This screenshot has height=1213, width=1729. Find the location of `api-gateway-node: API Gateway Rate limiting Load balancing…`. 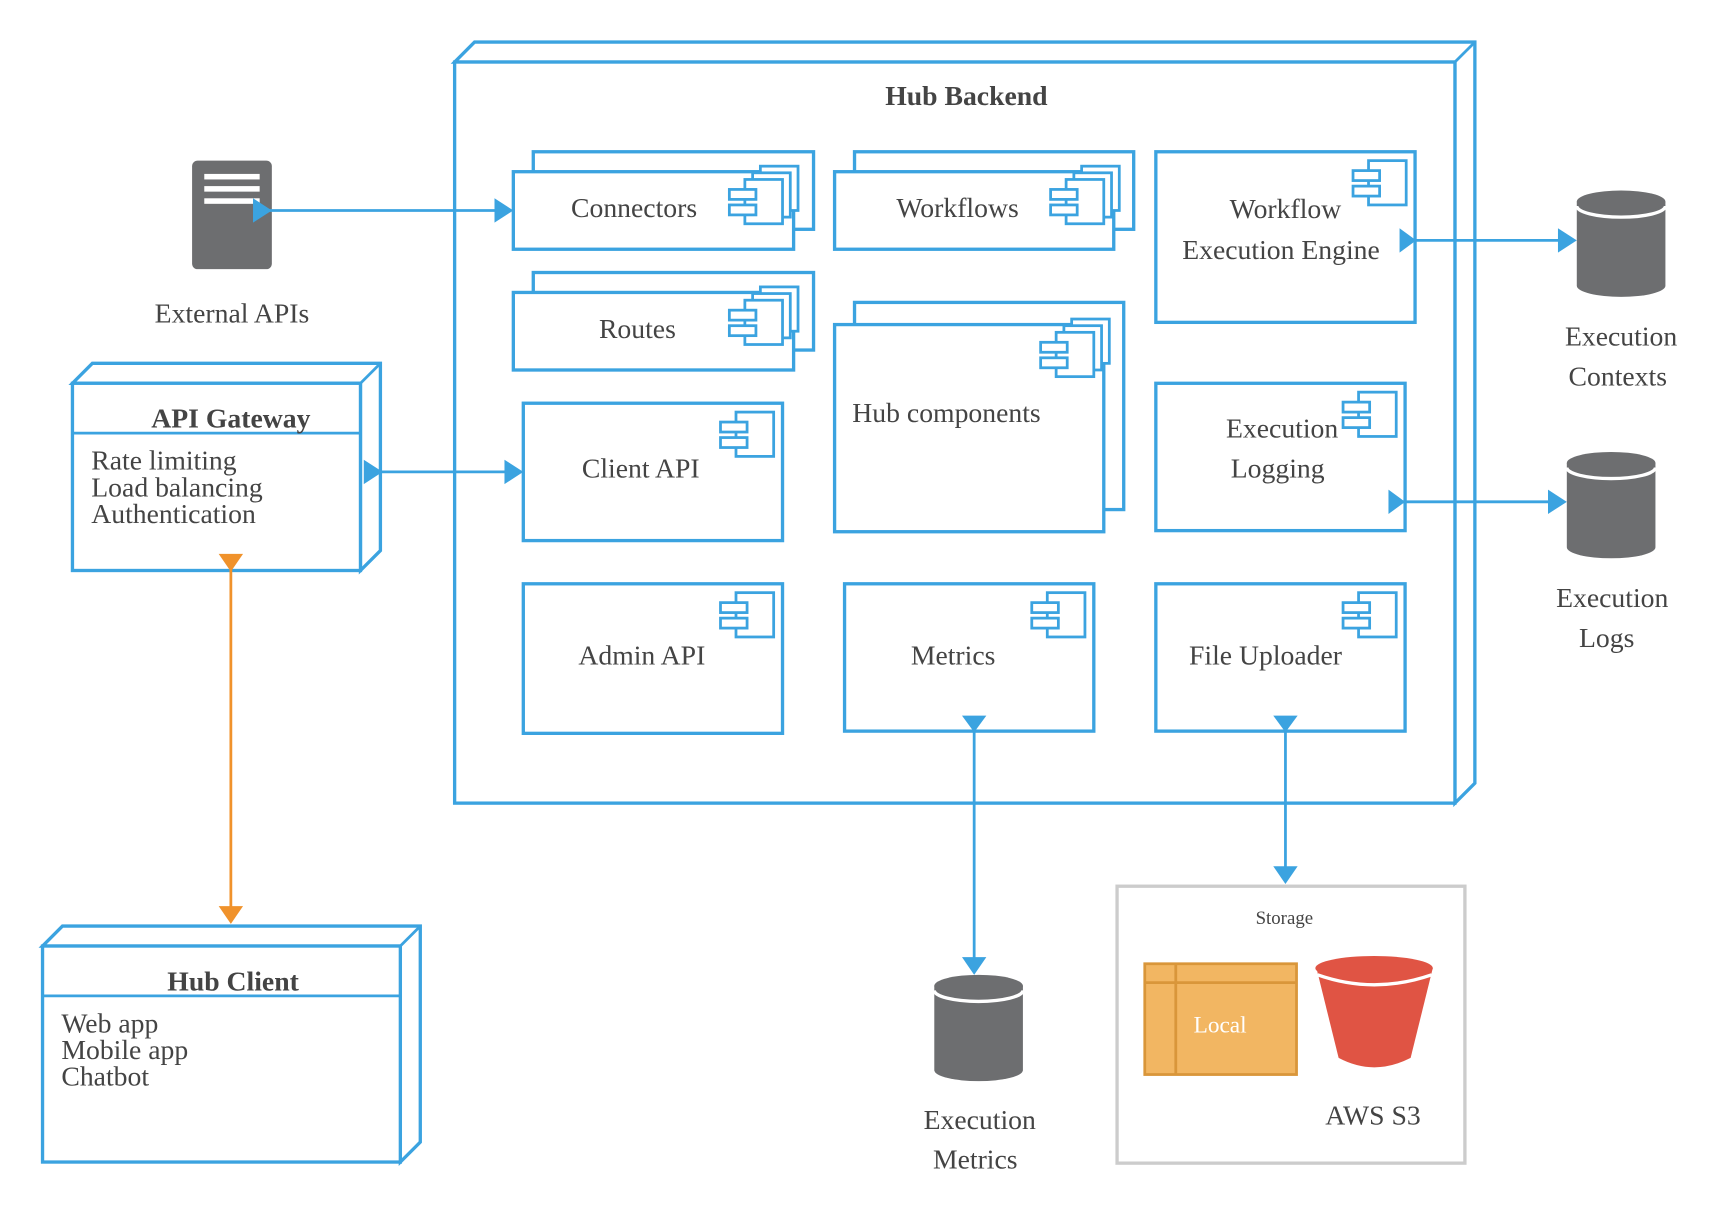

api-gateway-node: API Gateway Rate limiting Load balancing… is located at coordinates (225, 468).